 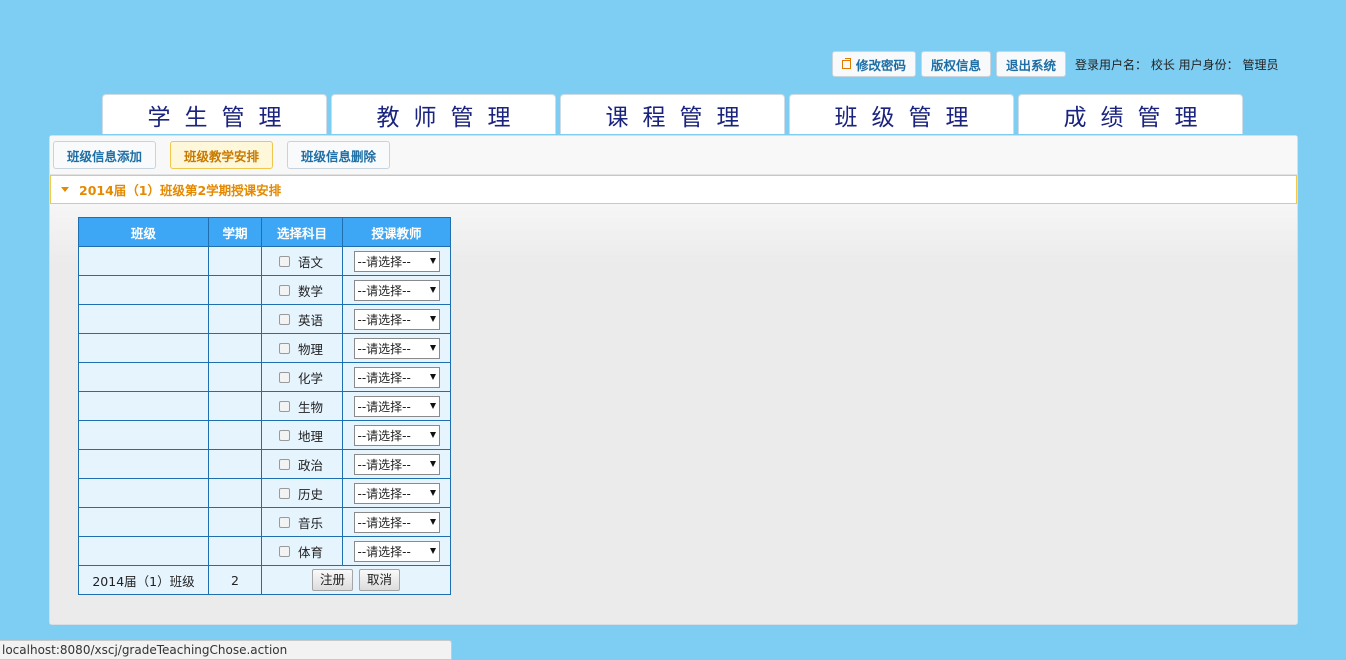 I want to click on main-nav: 学生管理 教师管理 课程管理 班级管理 成绩管理, so click(x=674, y=114).